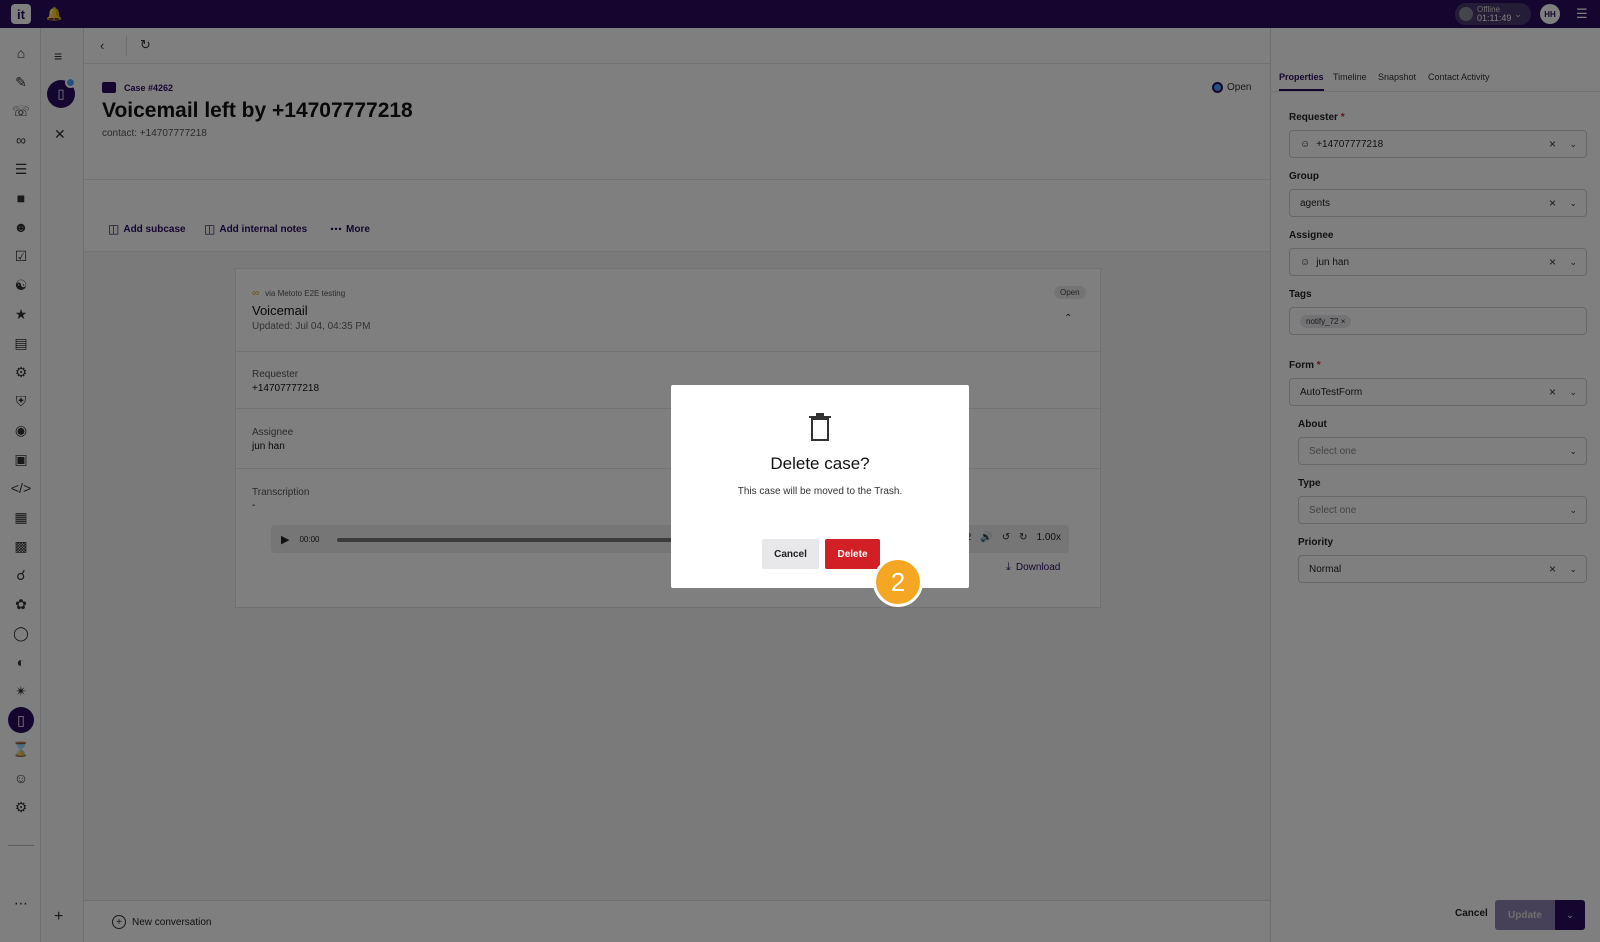  What do you see at coordinates (852, 554) in the screenshot?
I see `delete-button: Delete` at bounding box center [852, 554].